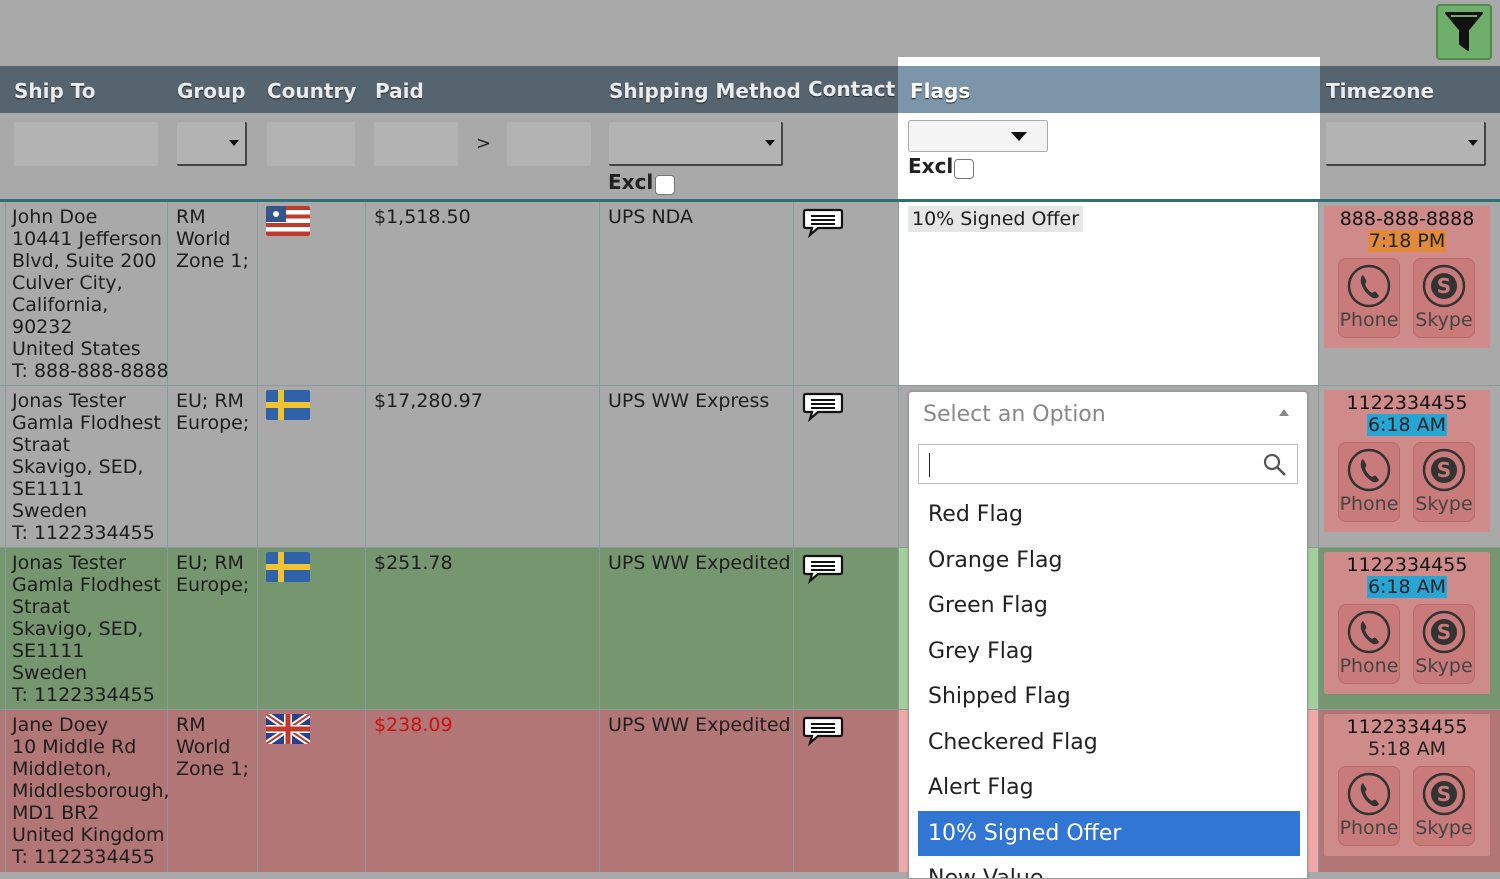 The image size is (1500, 879). What do you see at coordinates (1109, 606) in the screenshot?
I see `flag-option: Green Flag` at bounding box center [1109, 606].